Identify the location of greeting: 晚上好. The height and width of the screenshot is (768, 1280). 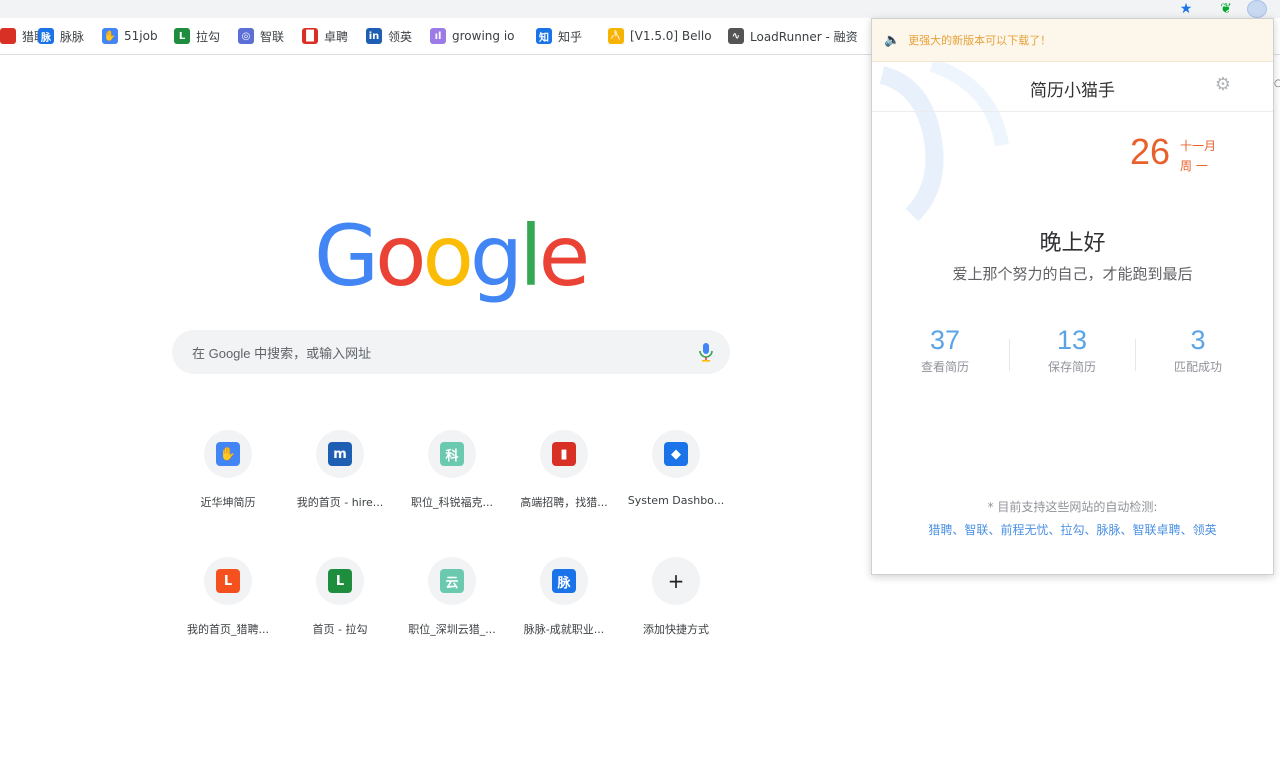
(1072, 243).